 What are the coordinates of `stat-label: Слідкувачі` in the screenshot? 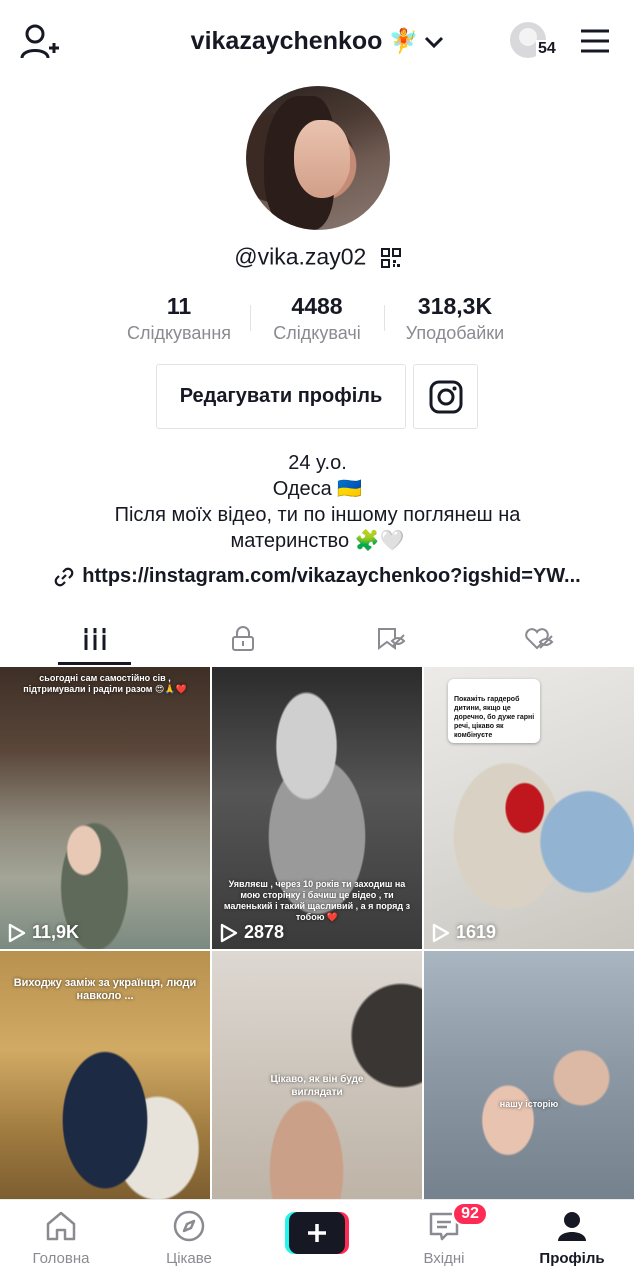 It's located at (317, 333).